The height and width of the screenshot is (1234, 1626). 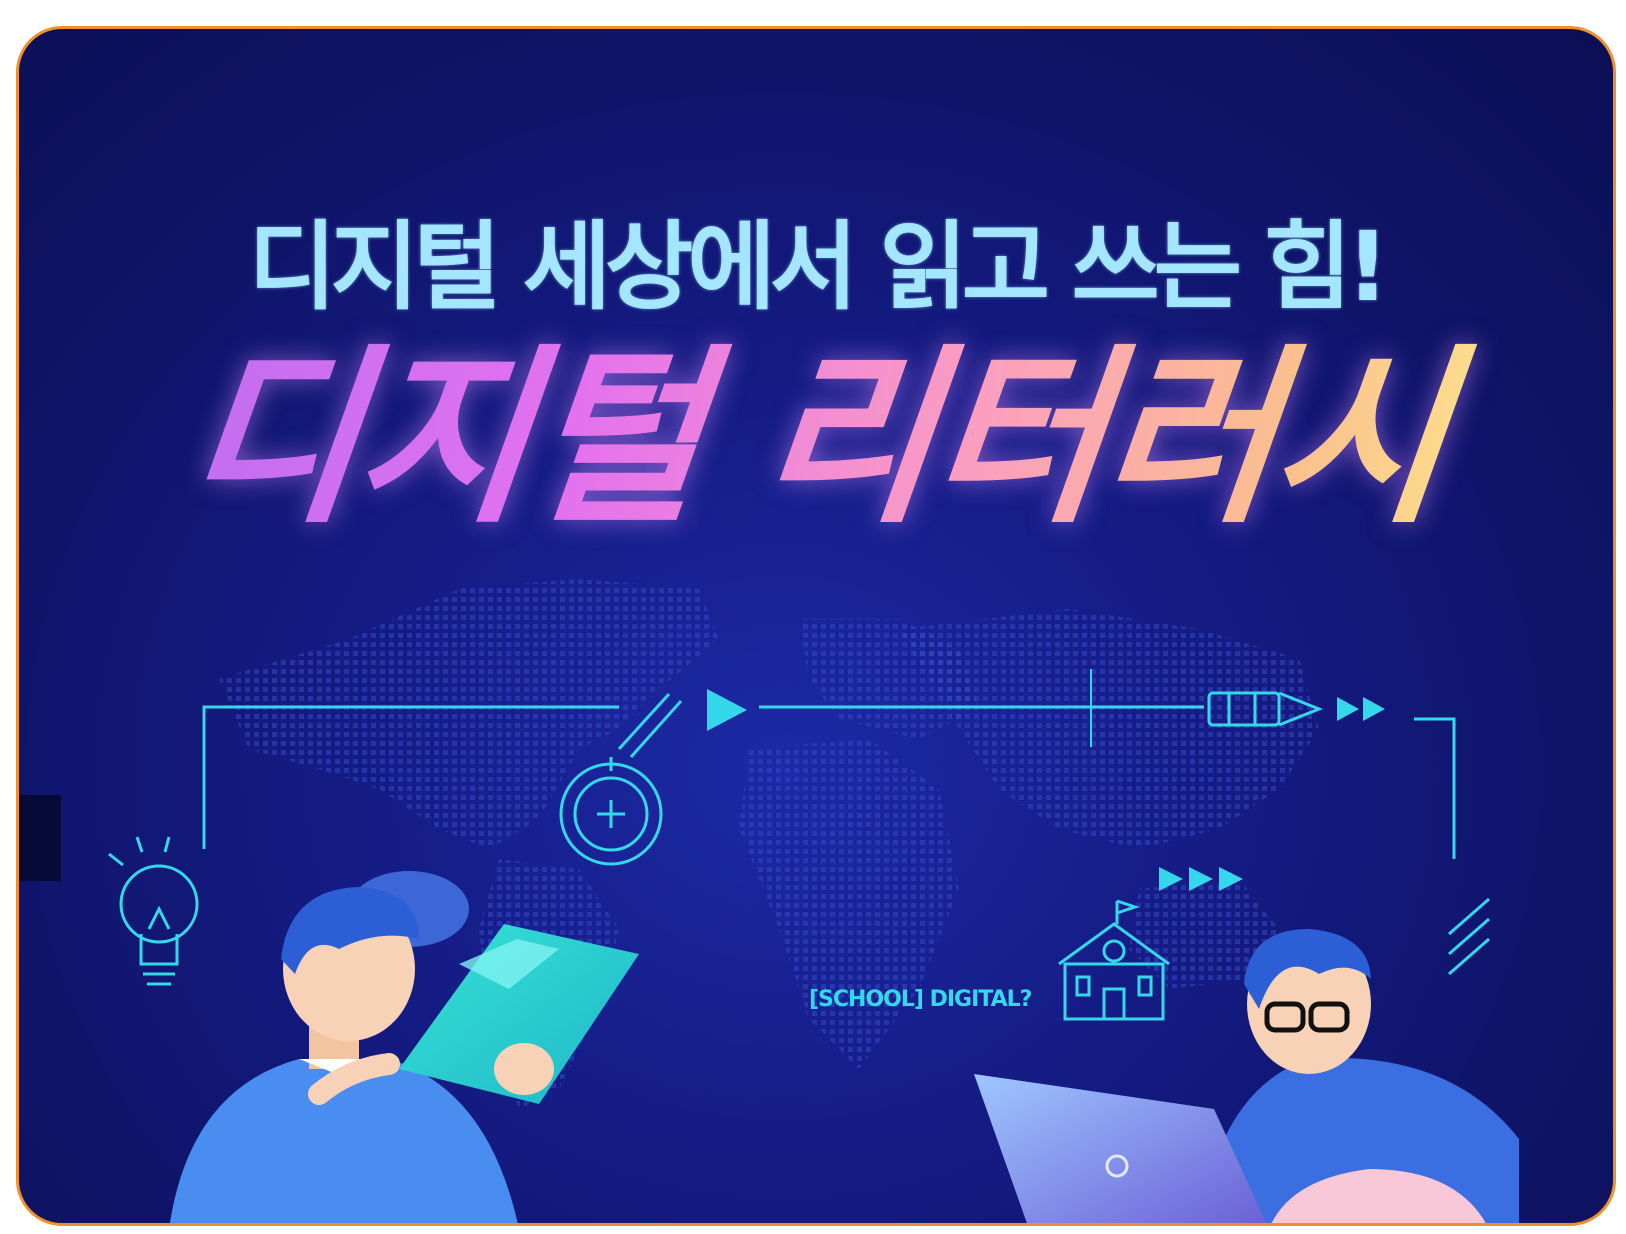 What do you see at coordinates (920, 999) in the screenshot?
I see `school-digital-label: [SCHOOL] DIGITAL?` at bounding box center [920, 999].